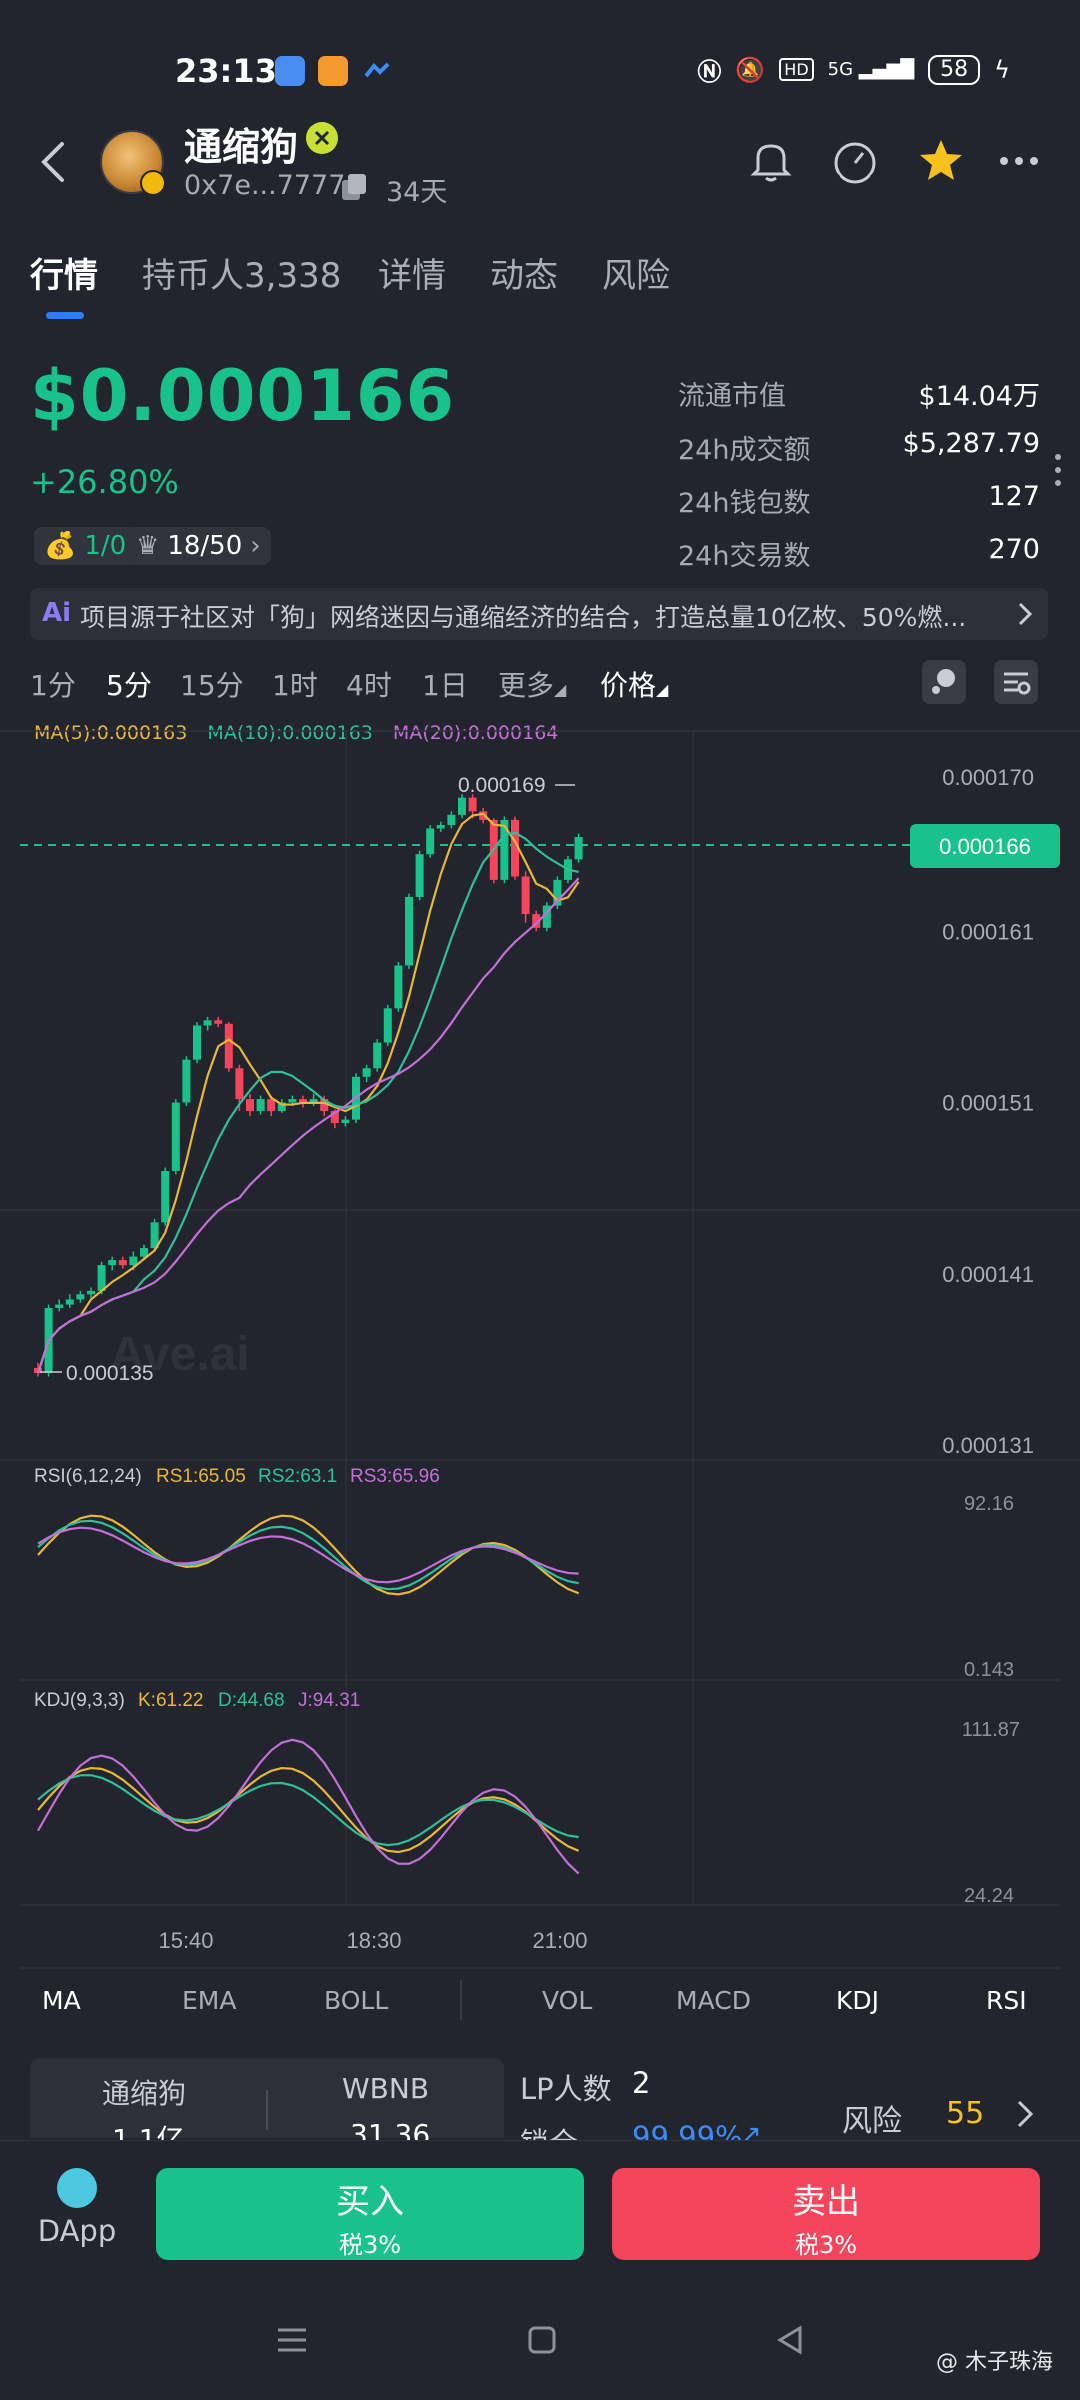  I want to click on status-bar: 23:13 Ⓝ 🔕 HD 5G ▂▄▆█ 58 ϟ, so click(540, 65).